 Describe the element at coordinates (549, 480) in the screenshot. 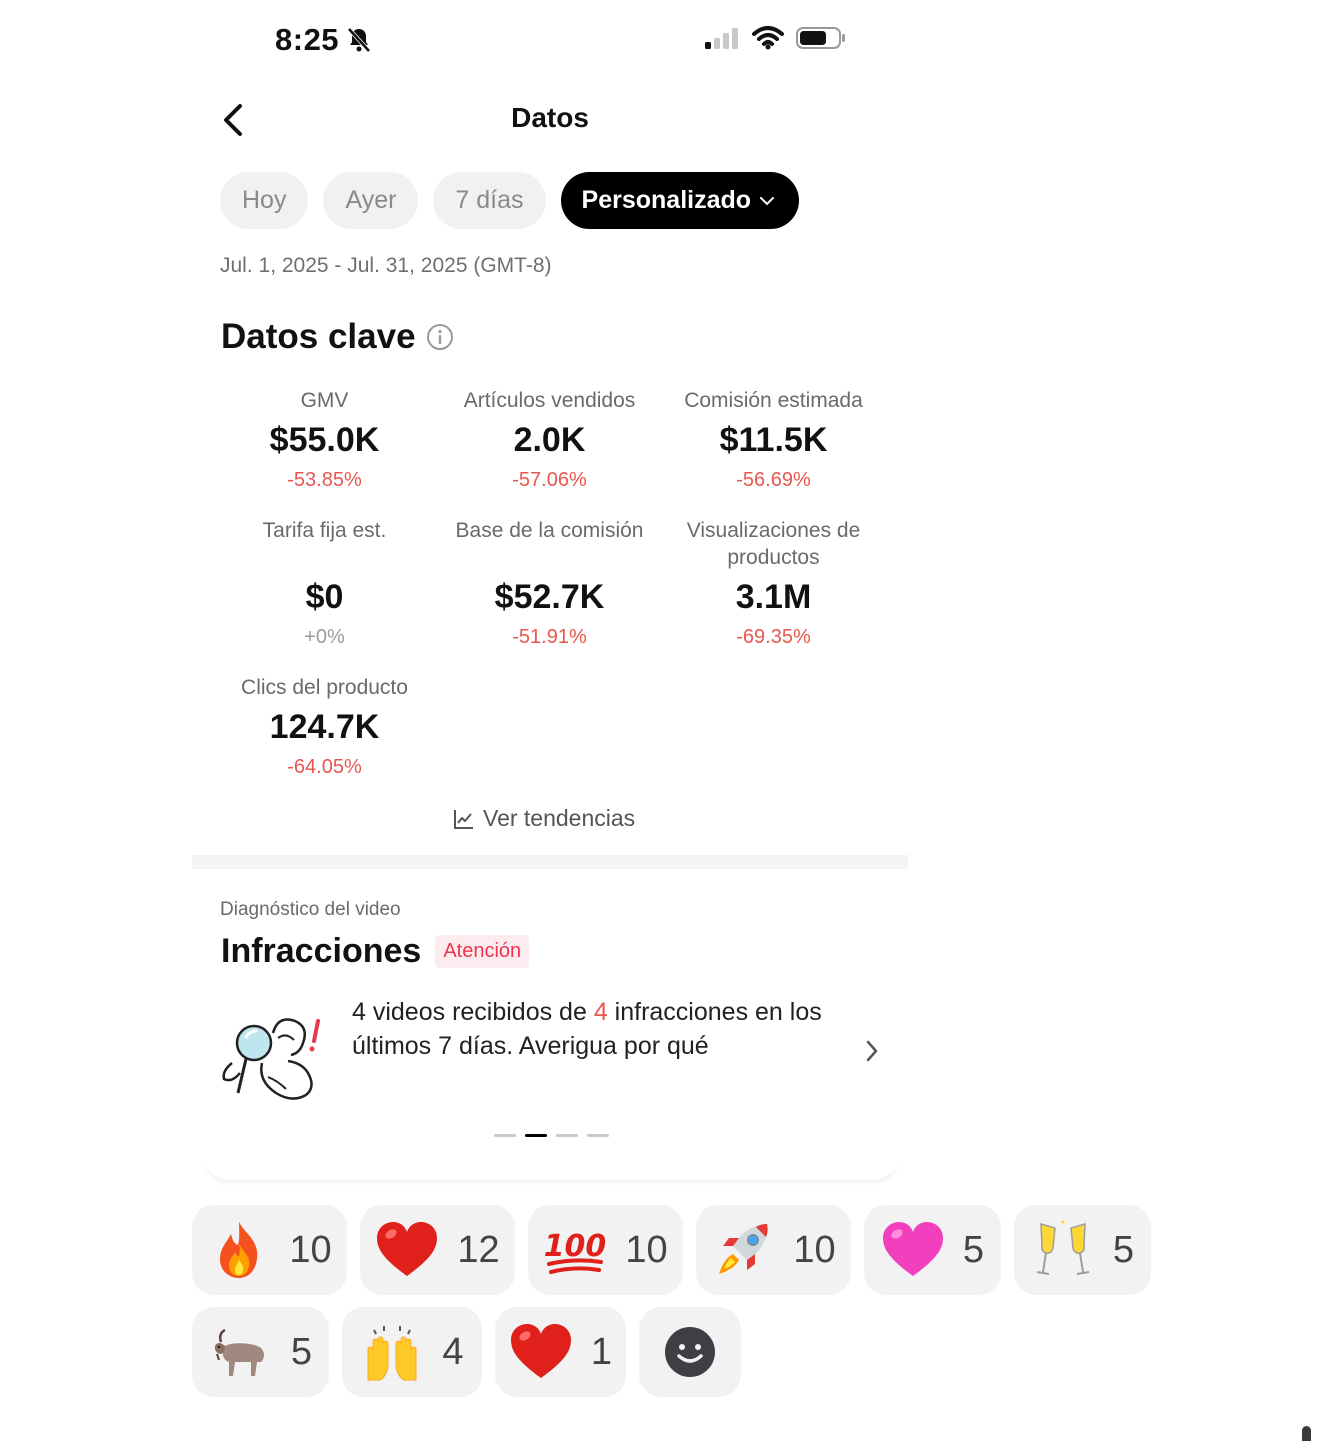

I see `metric-change: -57.06%` at that location.